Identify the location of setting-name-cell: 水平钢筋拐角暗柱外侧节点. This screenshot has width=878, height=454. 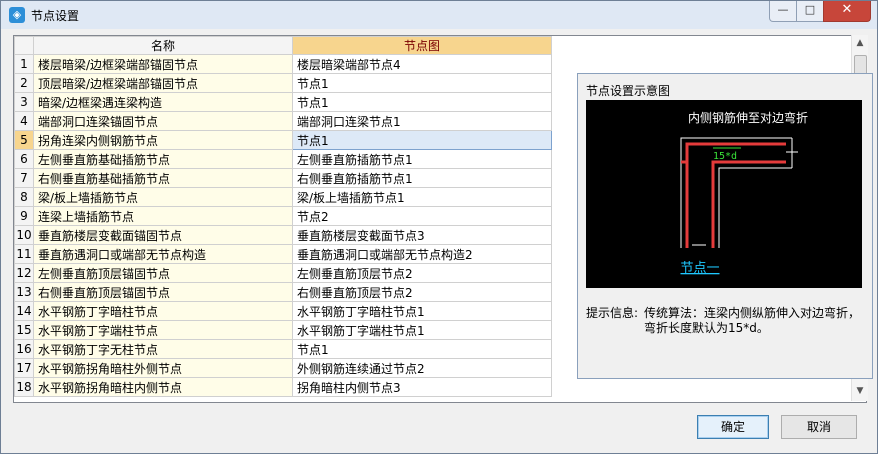
(163, 368).